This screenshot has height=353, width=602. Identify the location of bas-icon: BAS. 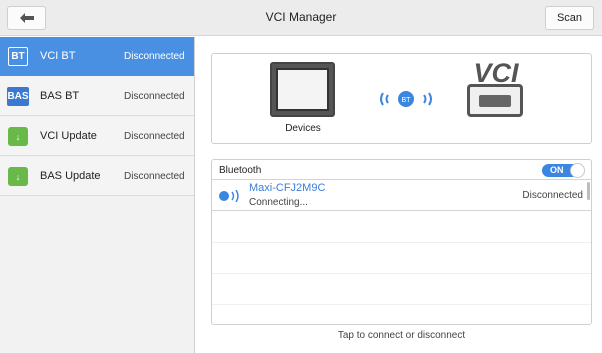
(18, 96).